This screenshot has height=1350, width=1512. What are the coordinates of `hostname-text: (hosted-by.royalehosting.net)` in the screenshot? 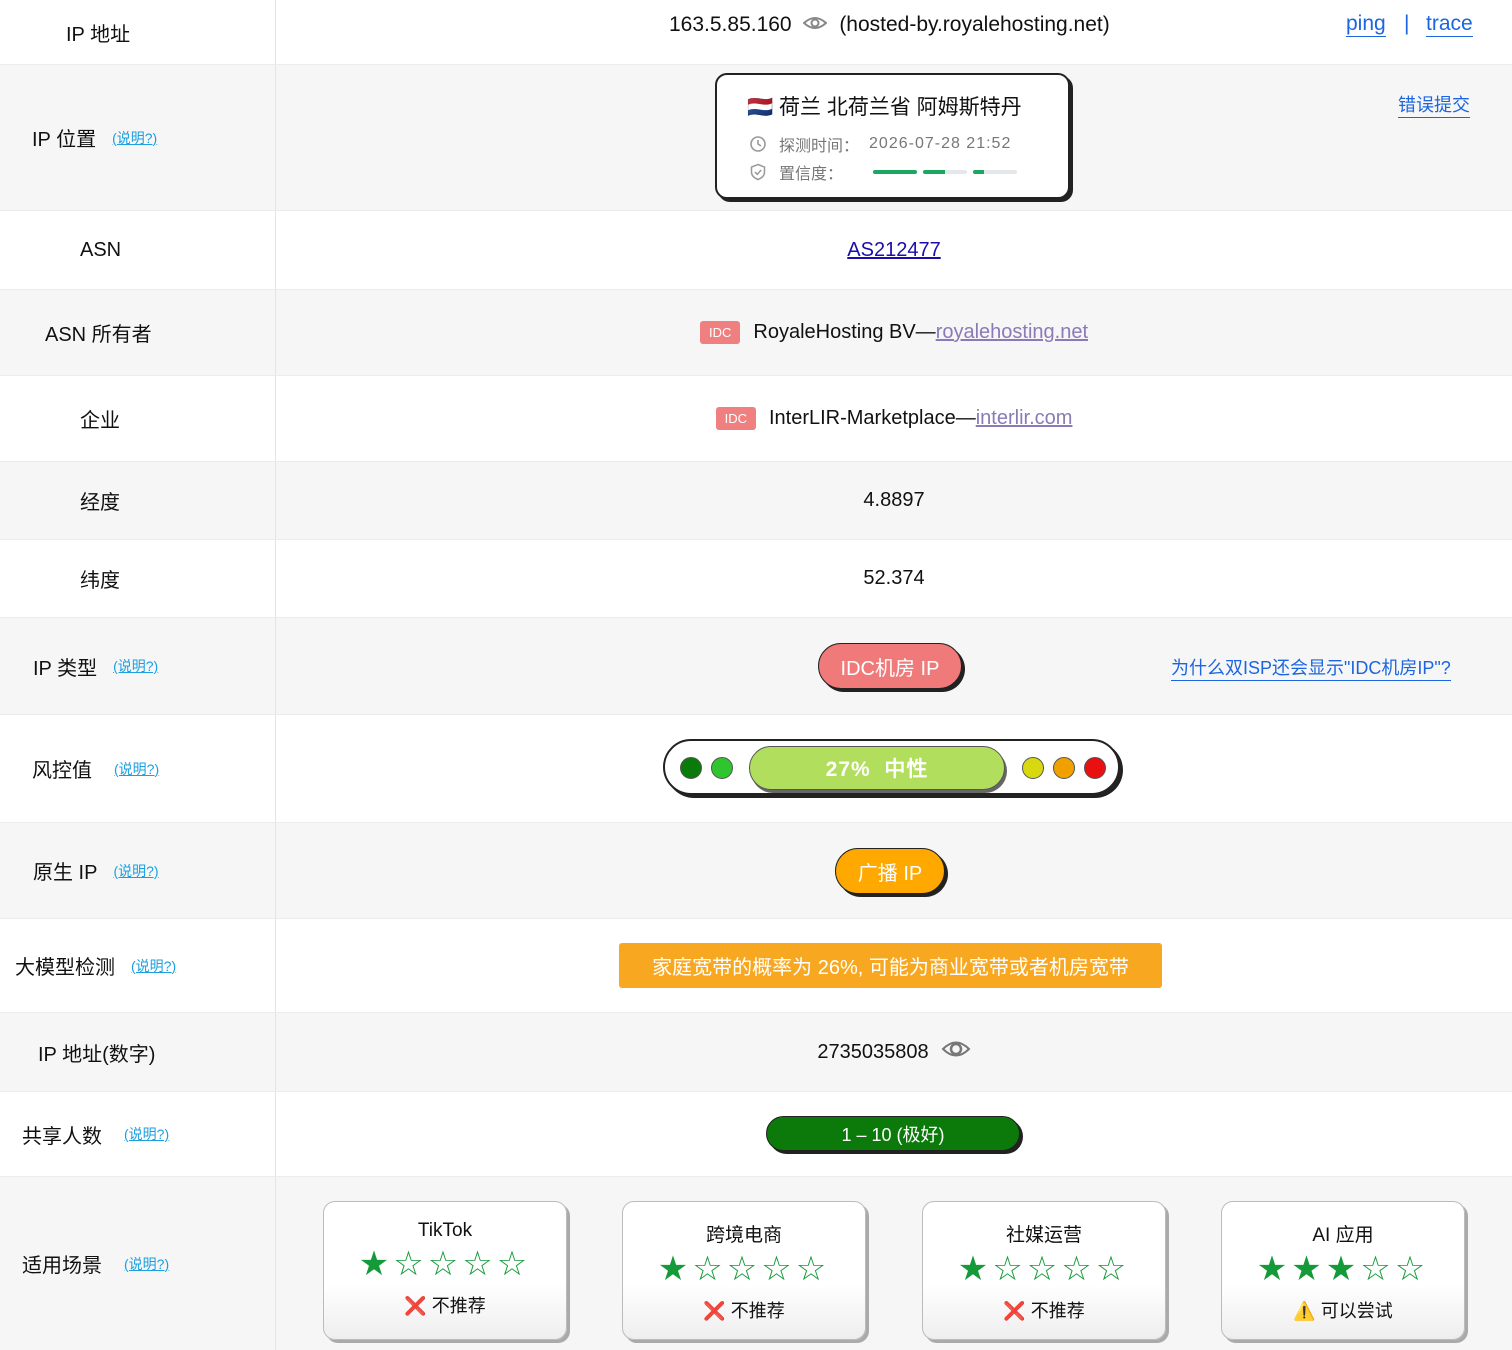 It's located at (974, 24).